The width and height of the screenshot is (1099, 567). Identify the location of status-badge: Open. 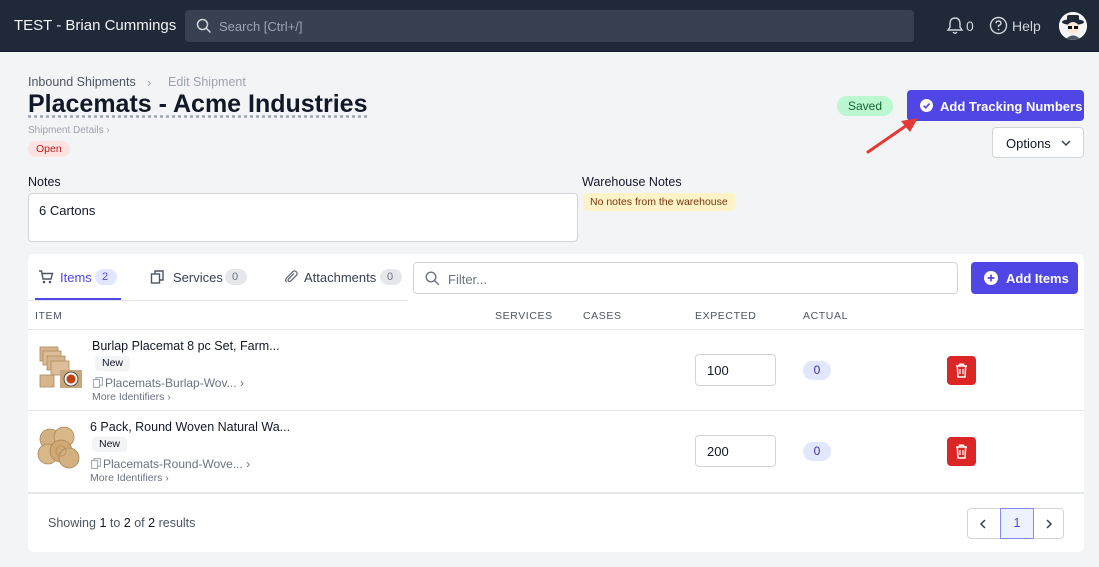
(49, 149).